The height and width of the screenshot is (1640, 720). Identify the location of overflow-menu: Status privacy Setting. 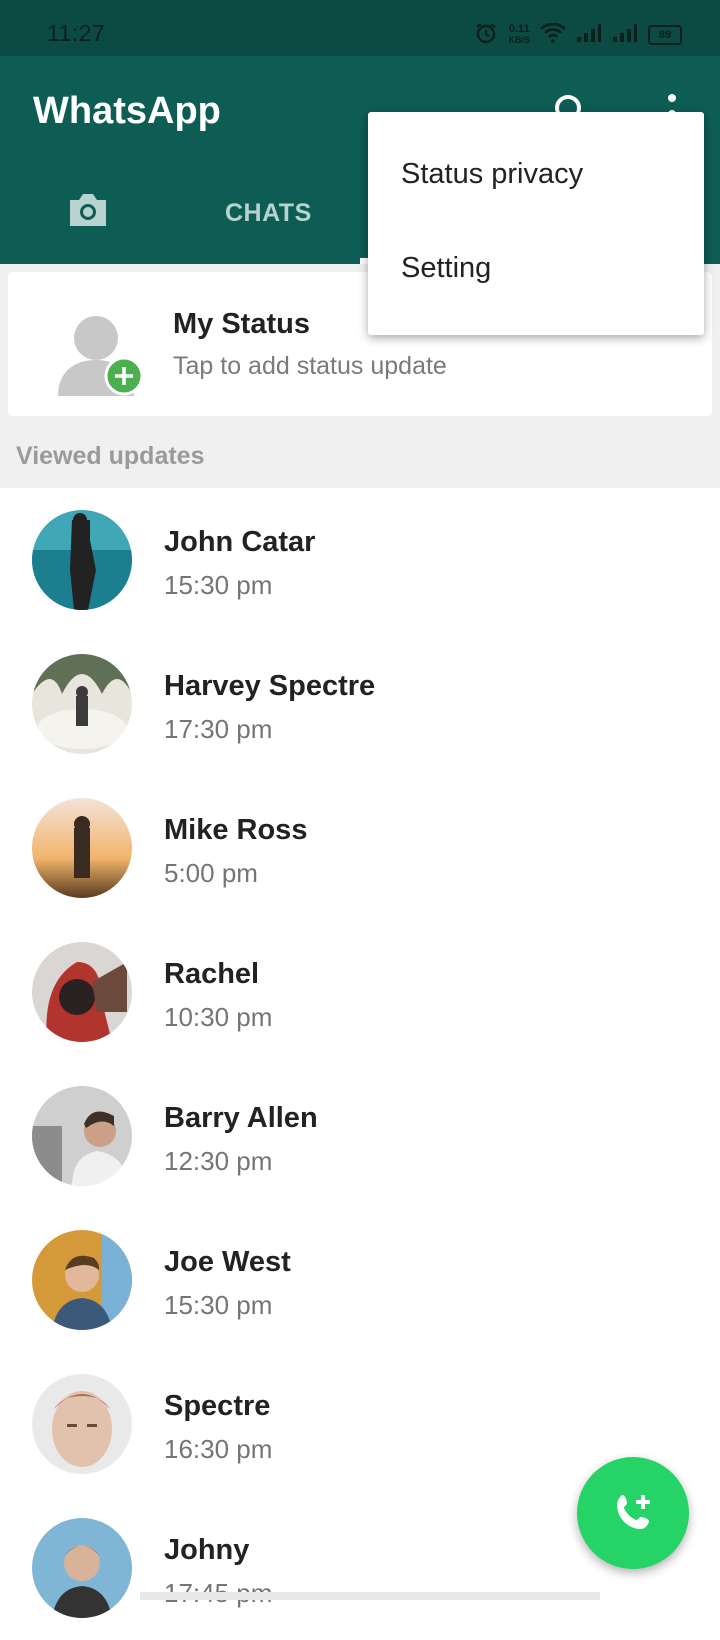
(536, 223).